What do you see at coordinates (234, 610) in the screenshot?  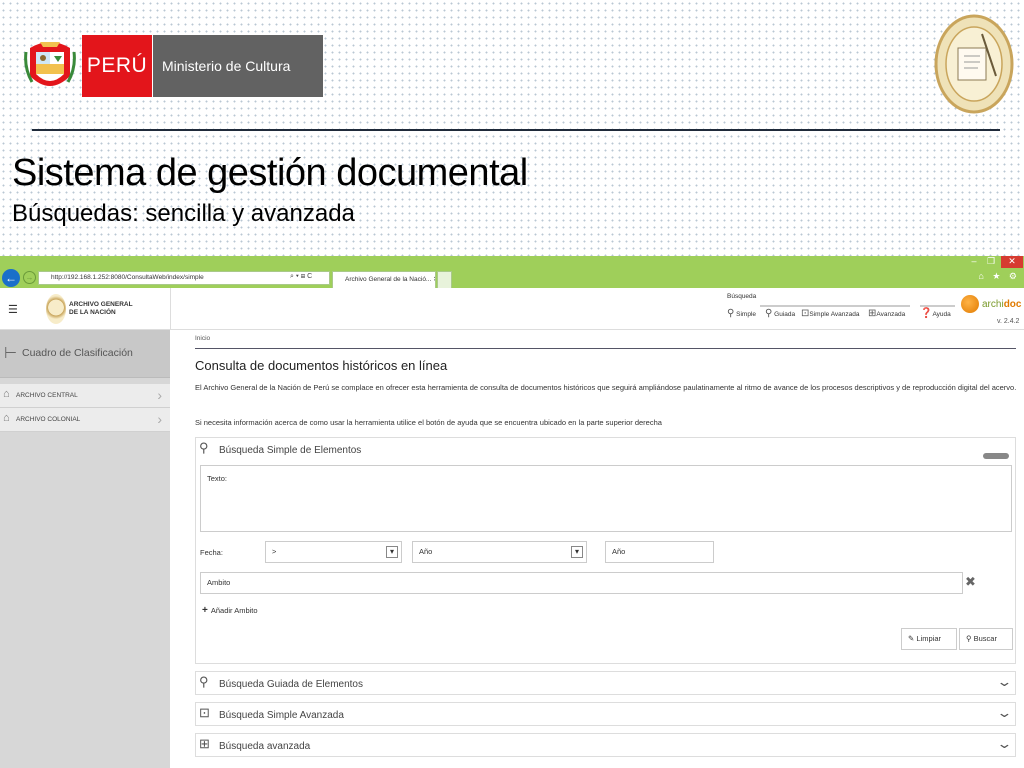 I see `add-ambito-label: Añadir Ambito` at bounding box center [234, 610].